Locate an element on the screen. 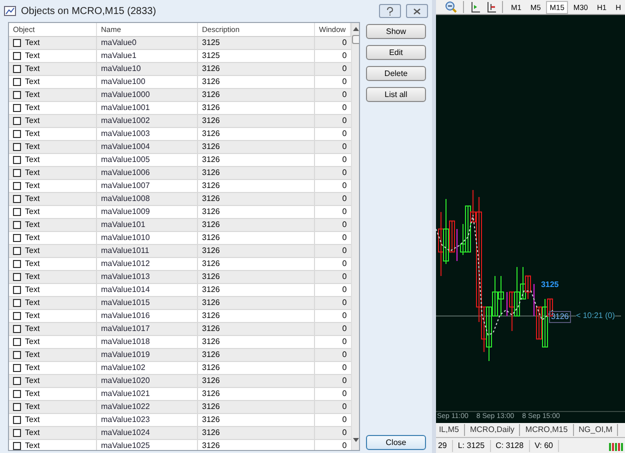  table-cell: maValue1002 is located at coordinates (147, 121).